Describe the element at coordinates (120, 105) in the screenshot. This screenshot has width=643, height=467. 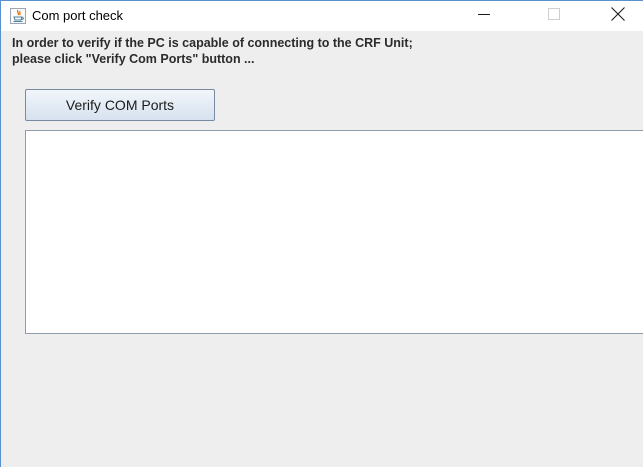
I see `verify-com-ports-button: Verify COM Ports` at that location.